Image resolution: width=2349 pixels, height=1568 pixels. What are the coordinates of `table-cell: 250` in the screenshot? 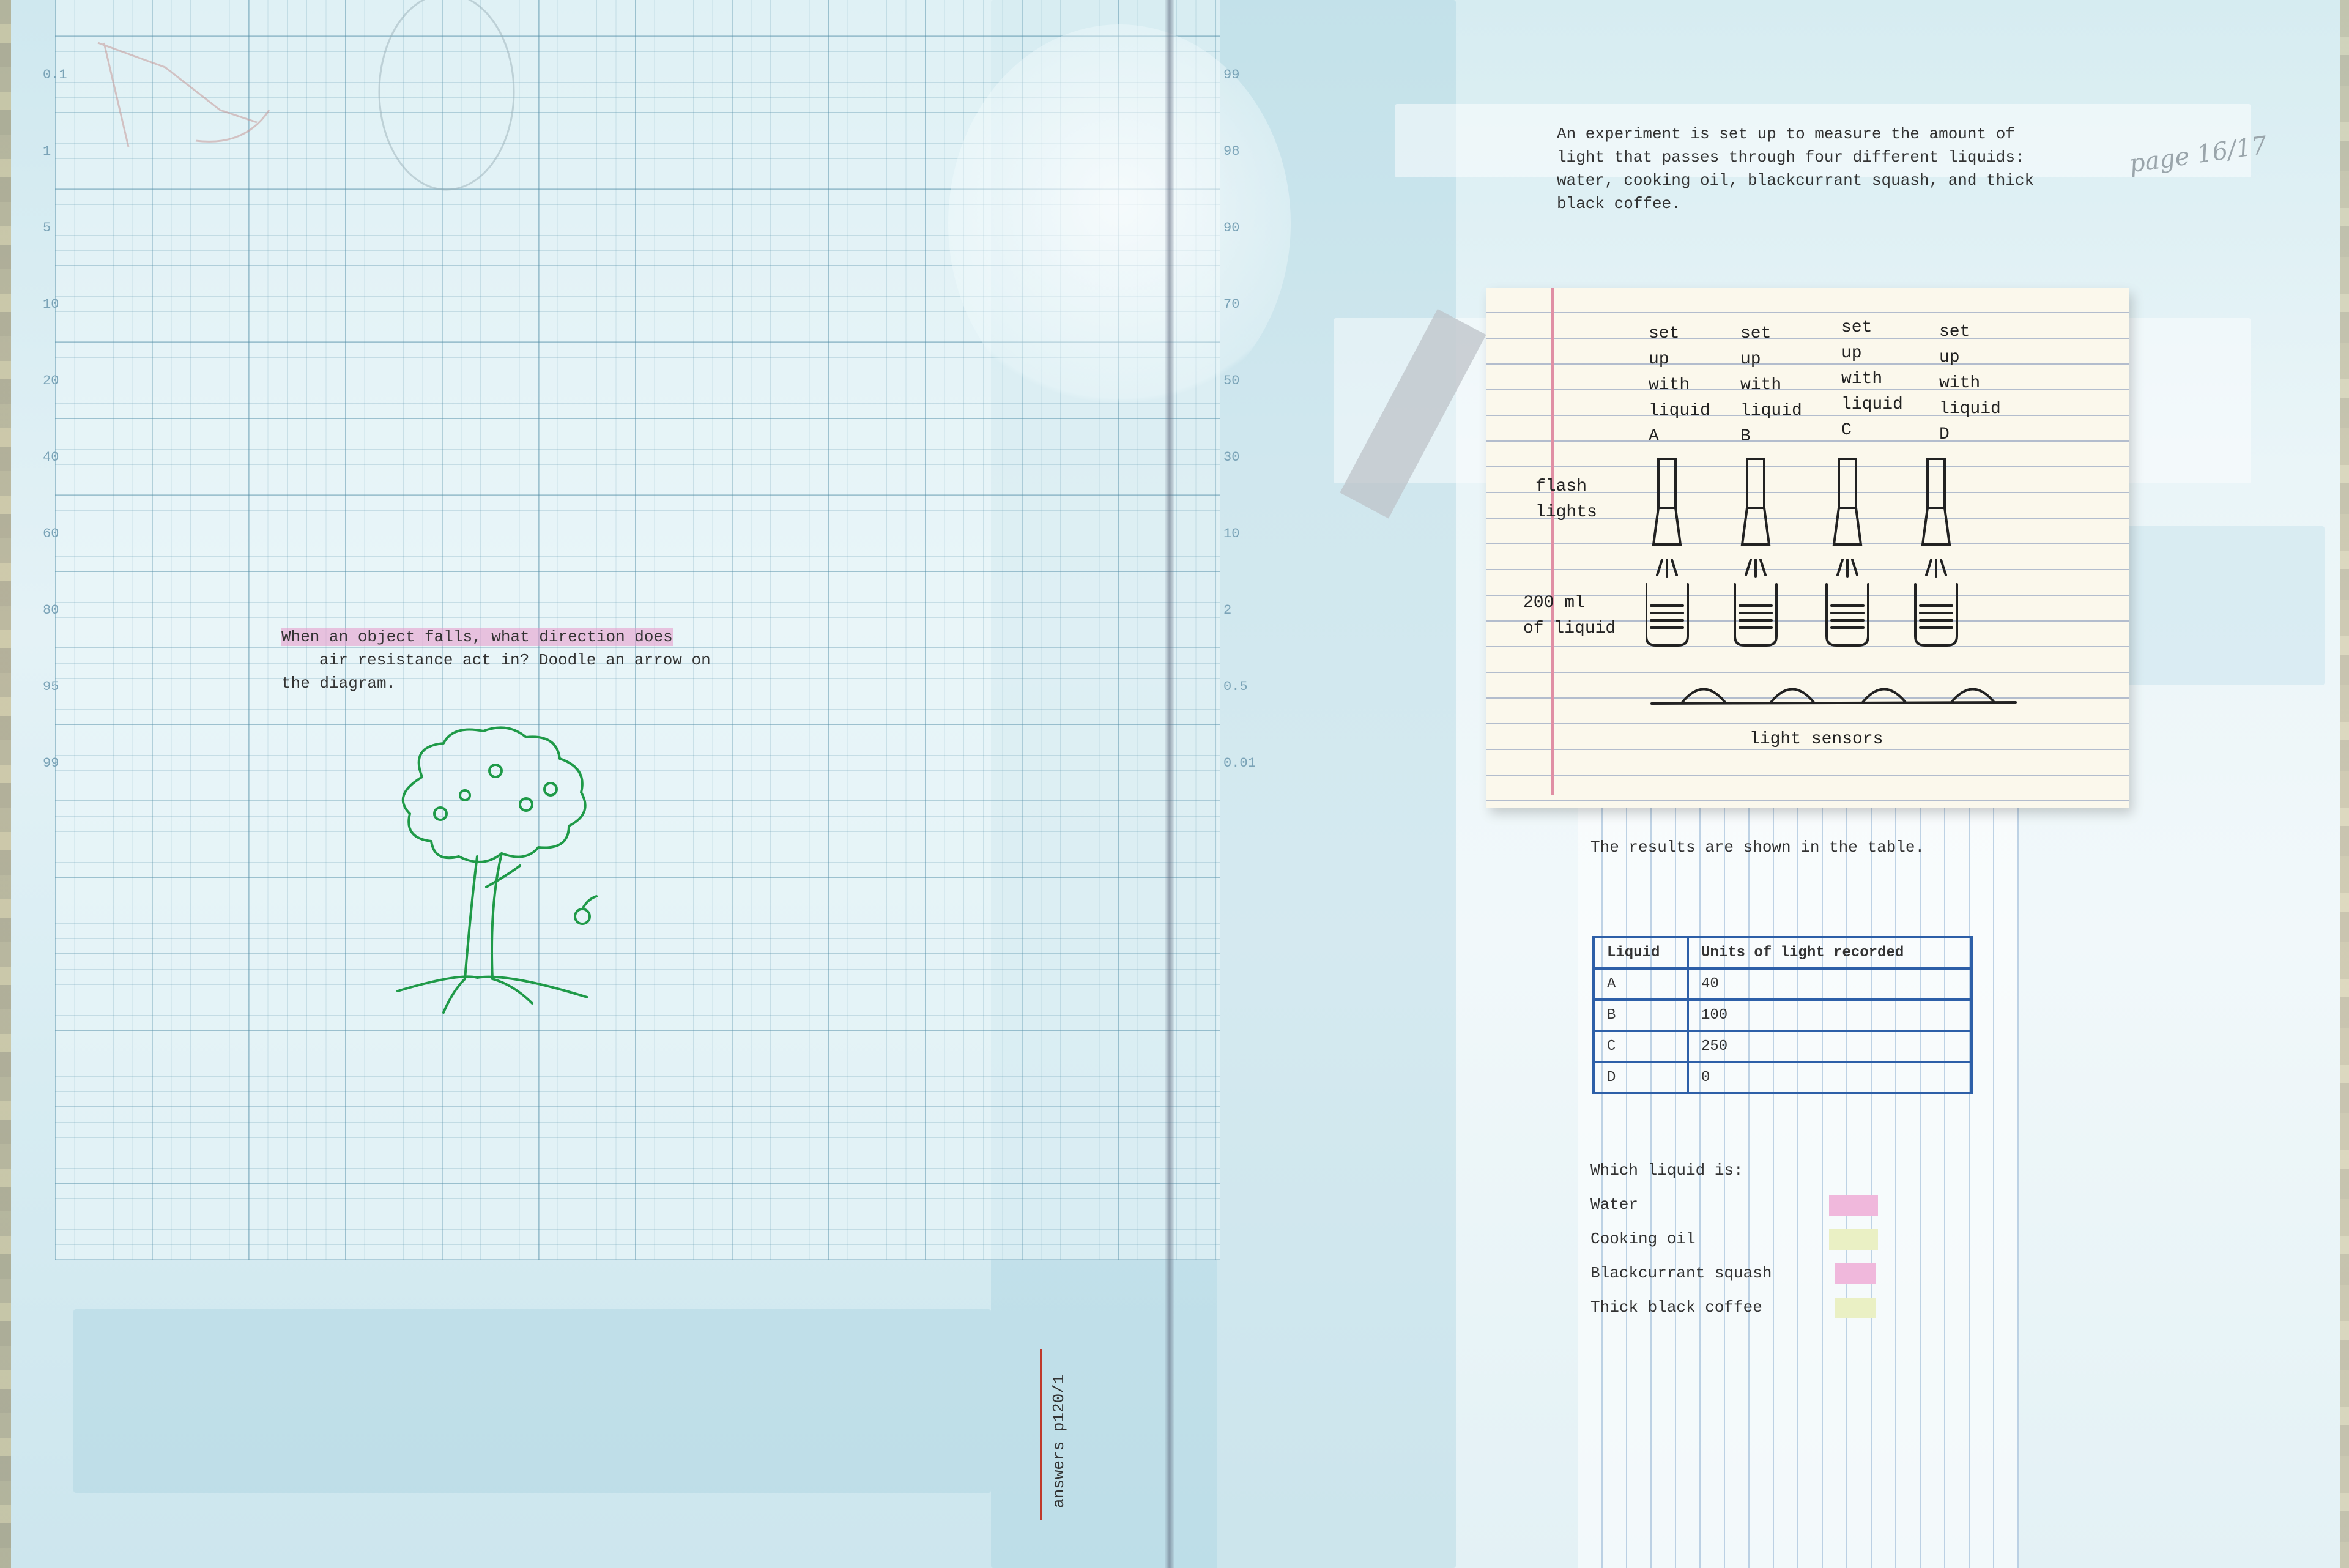 It's located at (1830, 1046).